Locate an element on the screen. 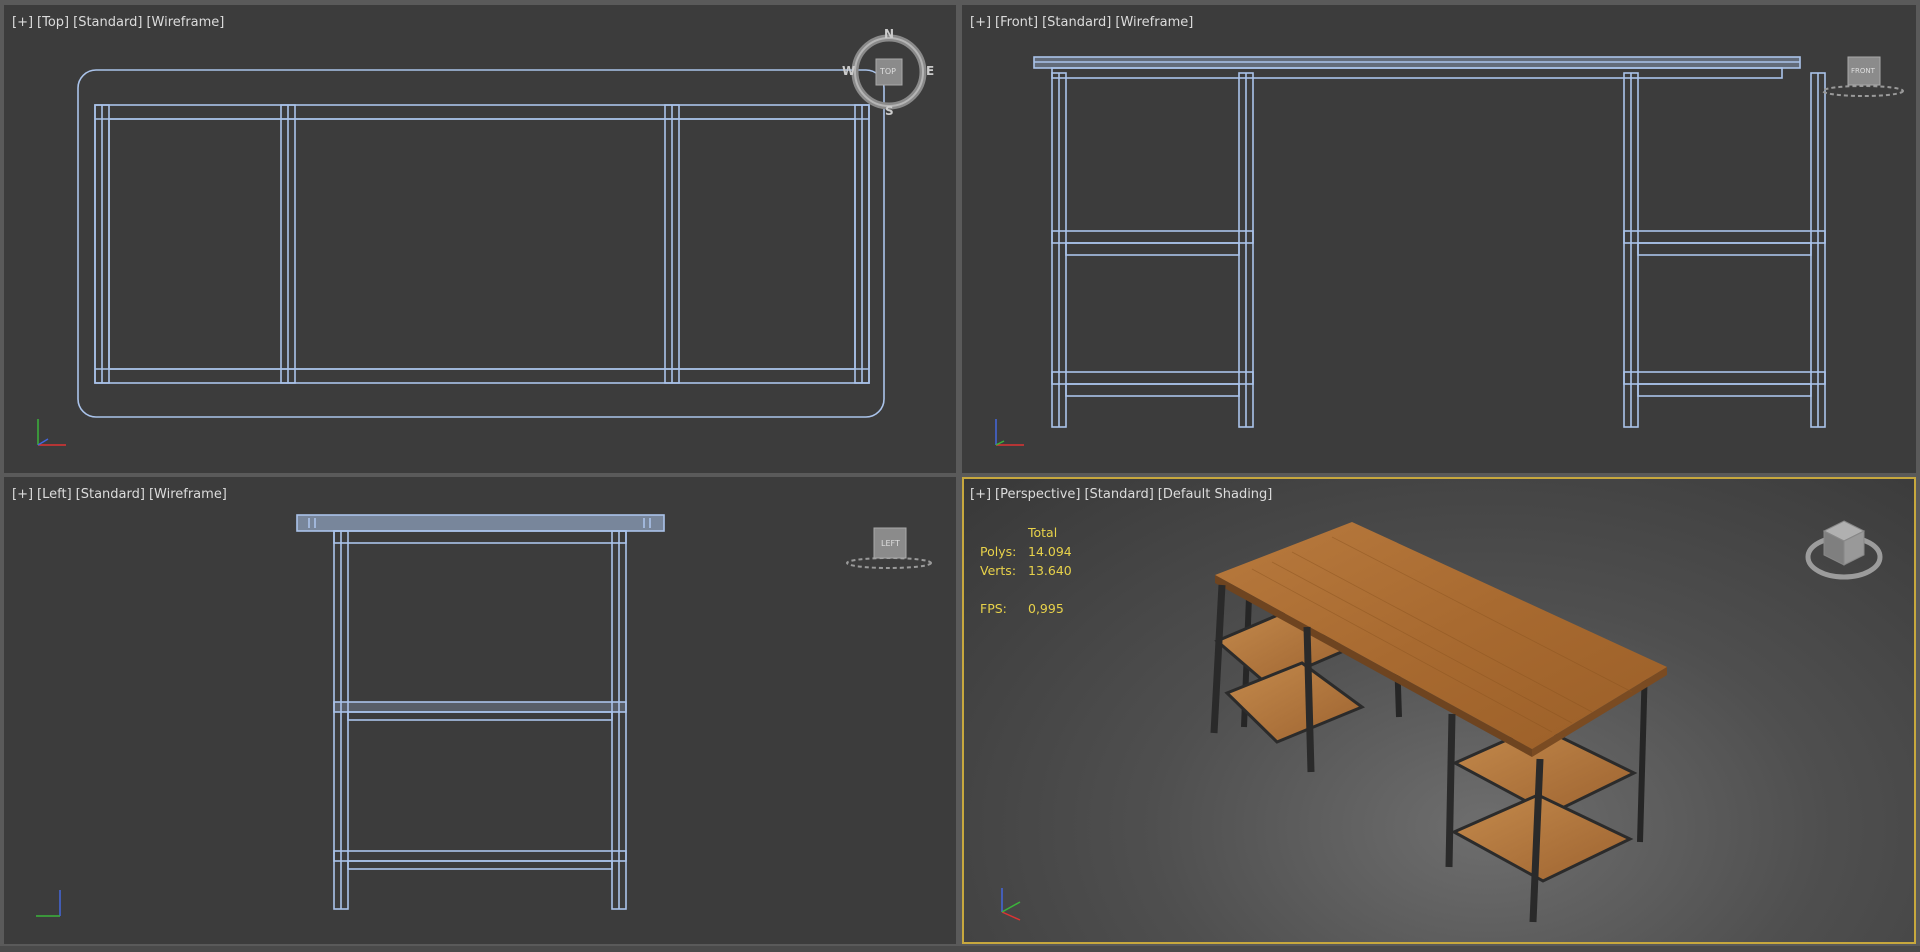 The image size is (1920, 952). viewcube-perspective is located at coordinates (1844, 550).